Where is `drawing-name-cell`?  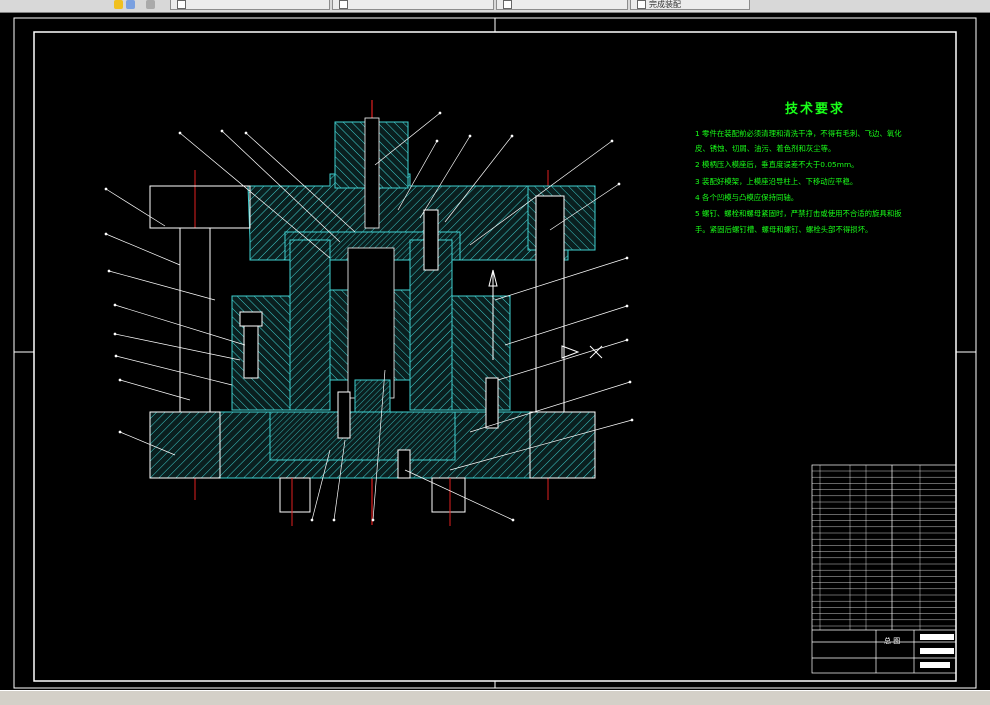 drawing-name-cell is located at coordinates (937, 651).